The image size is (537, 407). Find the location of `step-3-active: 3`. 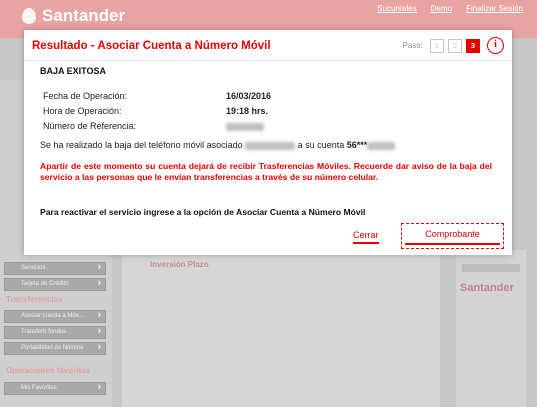

step-3-active: 3 is located at coordinates (473, 45).